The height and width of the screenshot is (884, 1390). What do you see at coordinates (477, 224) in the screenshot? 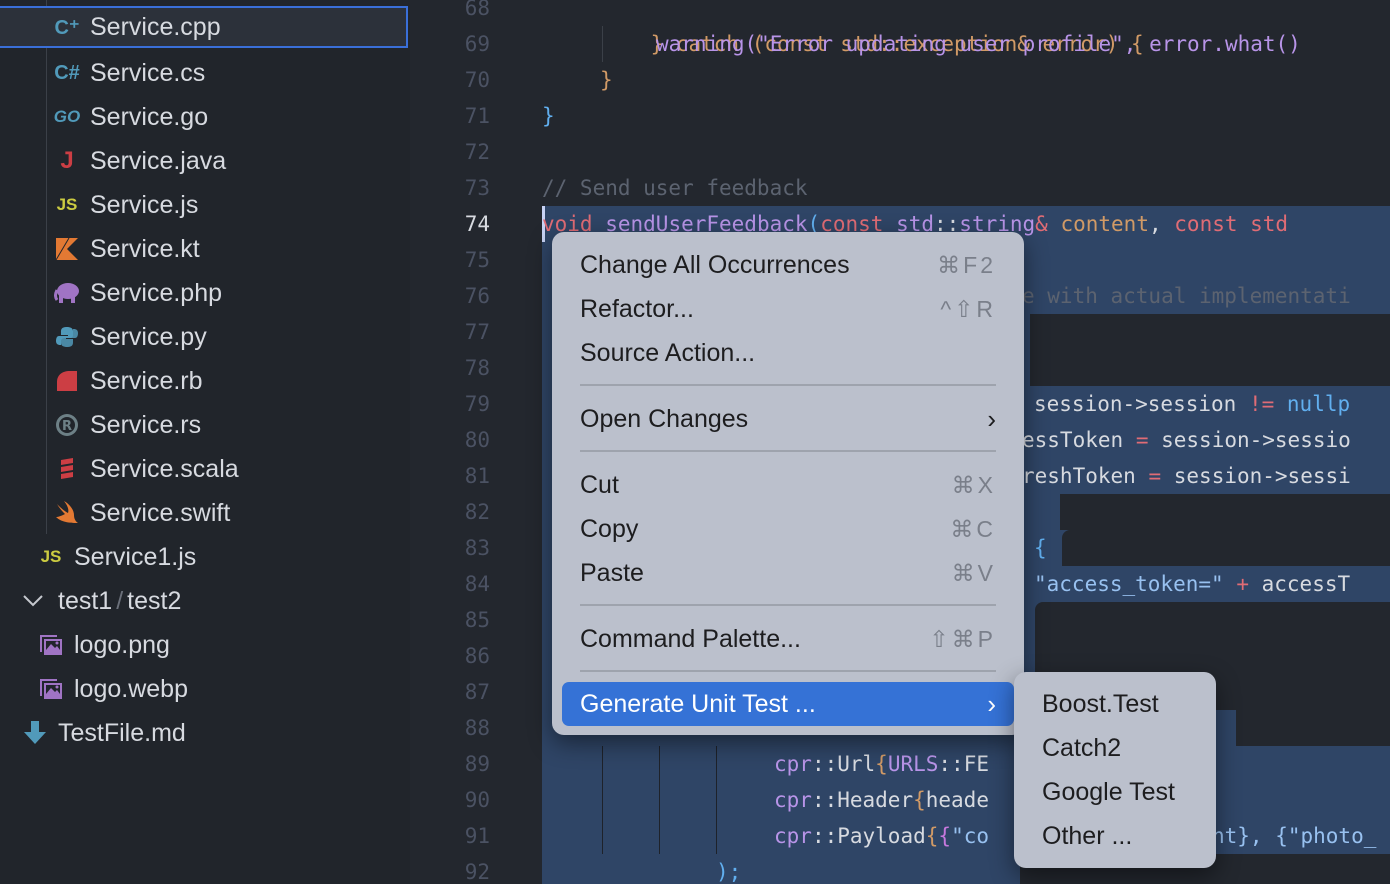
I see `line-number-active: 74` at bounding box center [477, 224].